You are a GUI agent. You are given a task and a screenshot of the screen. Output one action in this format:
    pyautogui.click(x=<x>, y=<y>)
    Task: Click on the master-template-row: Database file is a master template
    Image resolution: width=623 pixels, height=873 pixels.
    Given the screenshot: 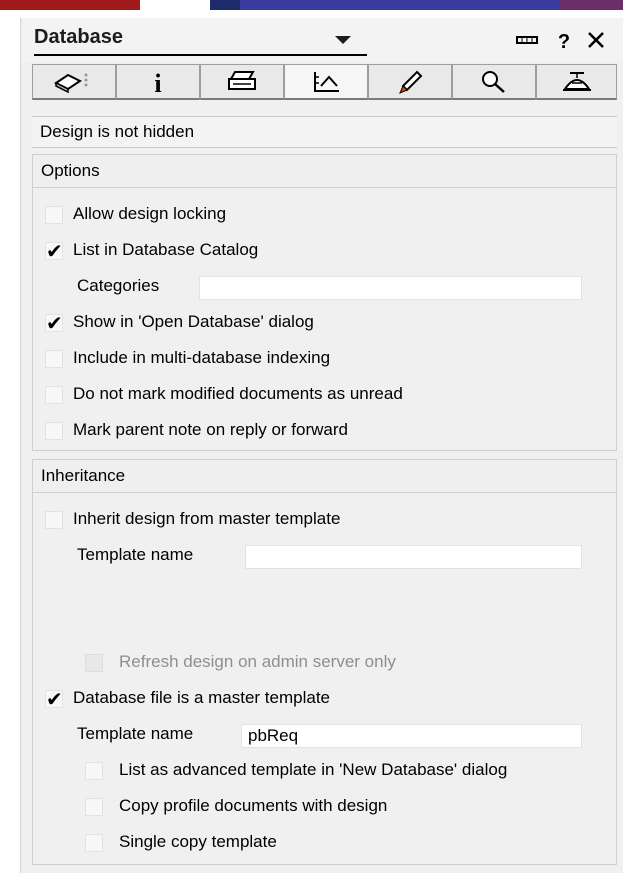 What is the action you would take?
    pyautogui.click(x=324, y=699)
    